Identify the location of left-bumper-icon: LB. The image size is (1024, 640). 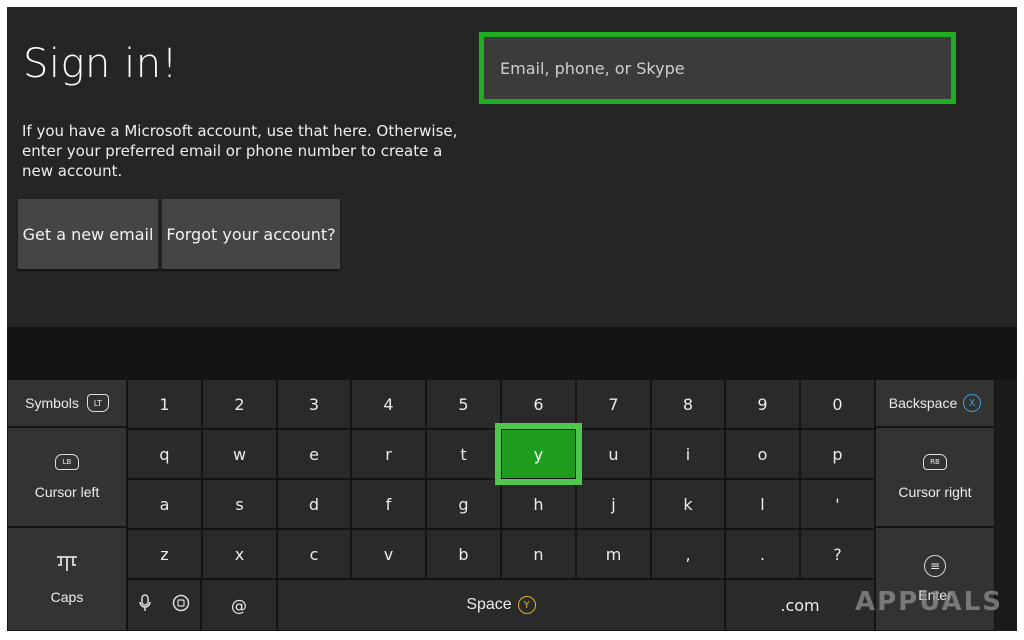
(67, 462).